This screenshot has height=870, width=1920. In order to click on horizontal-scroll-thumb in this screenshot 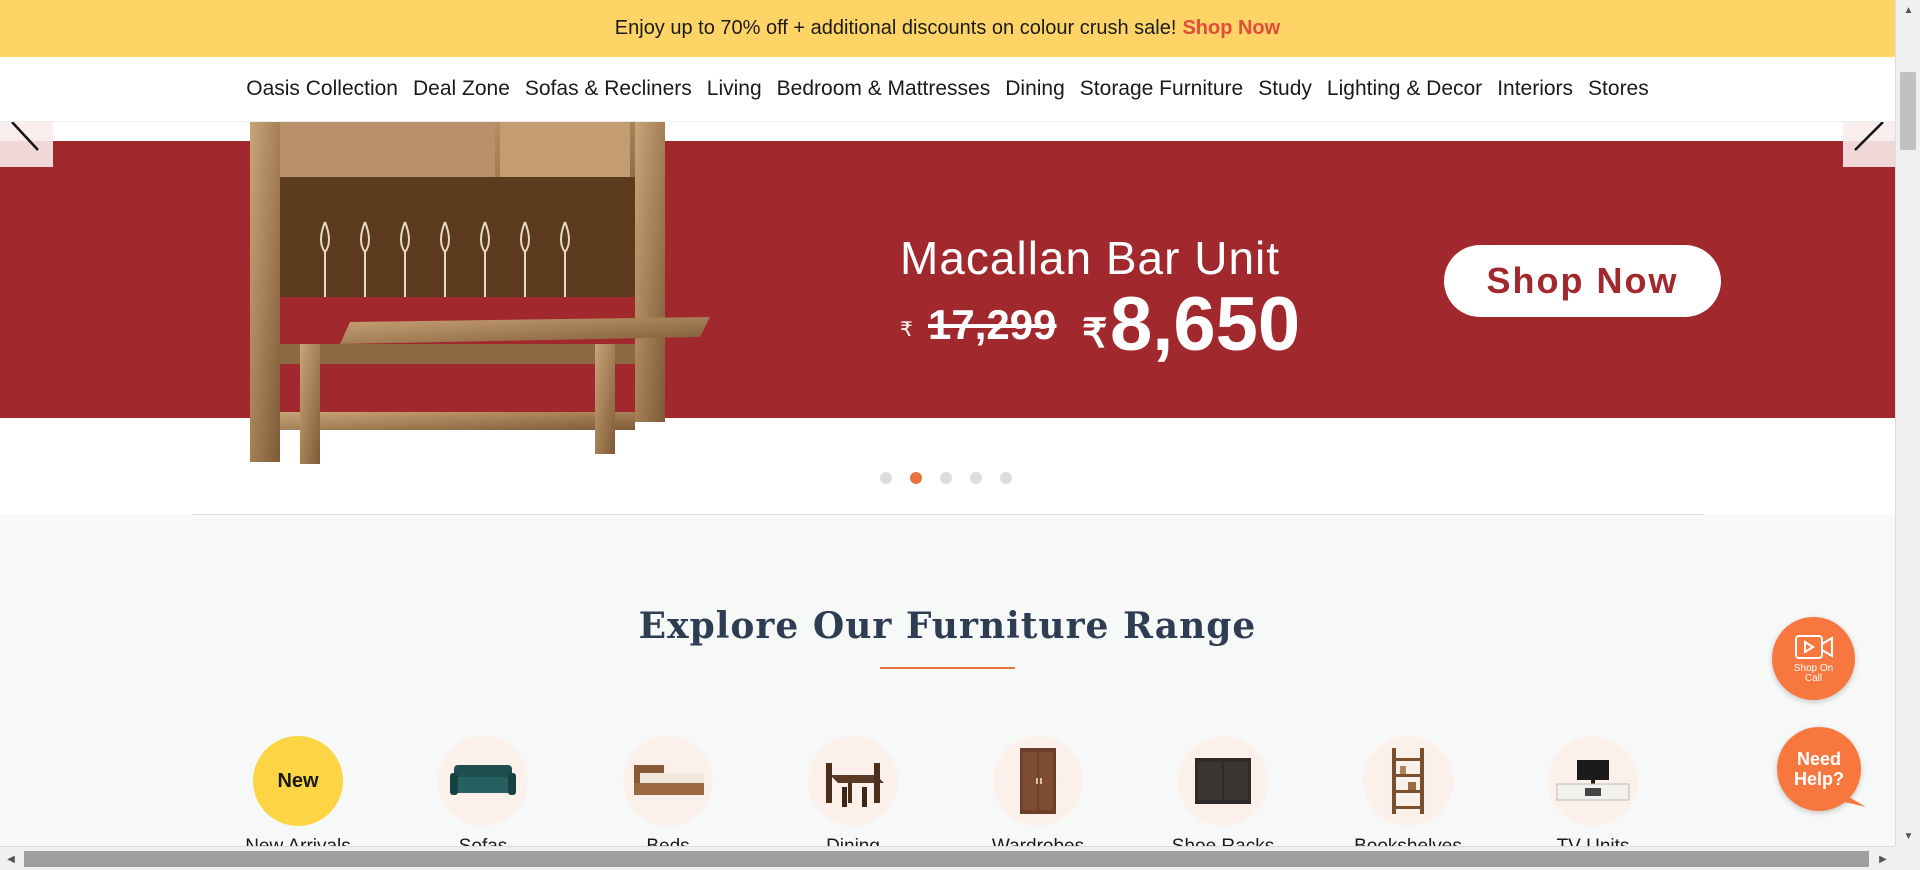, I will do `click(946, 859)`.